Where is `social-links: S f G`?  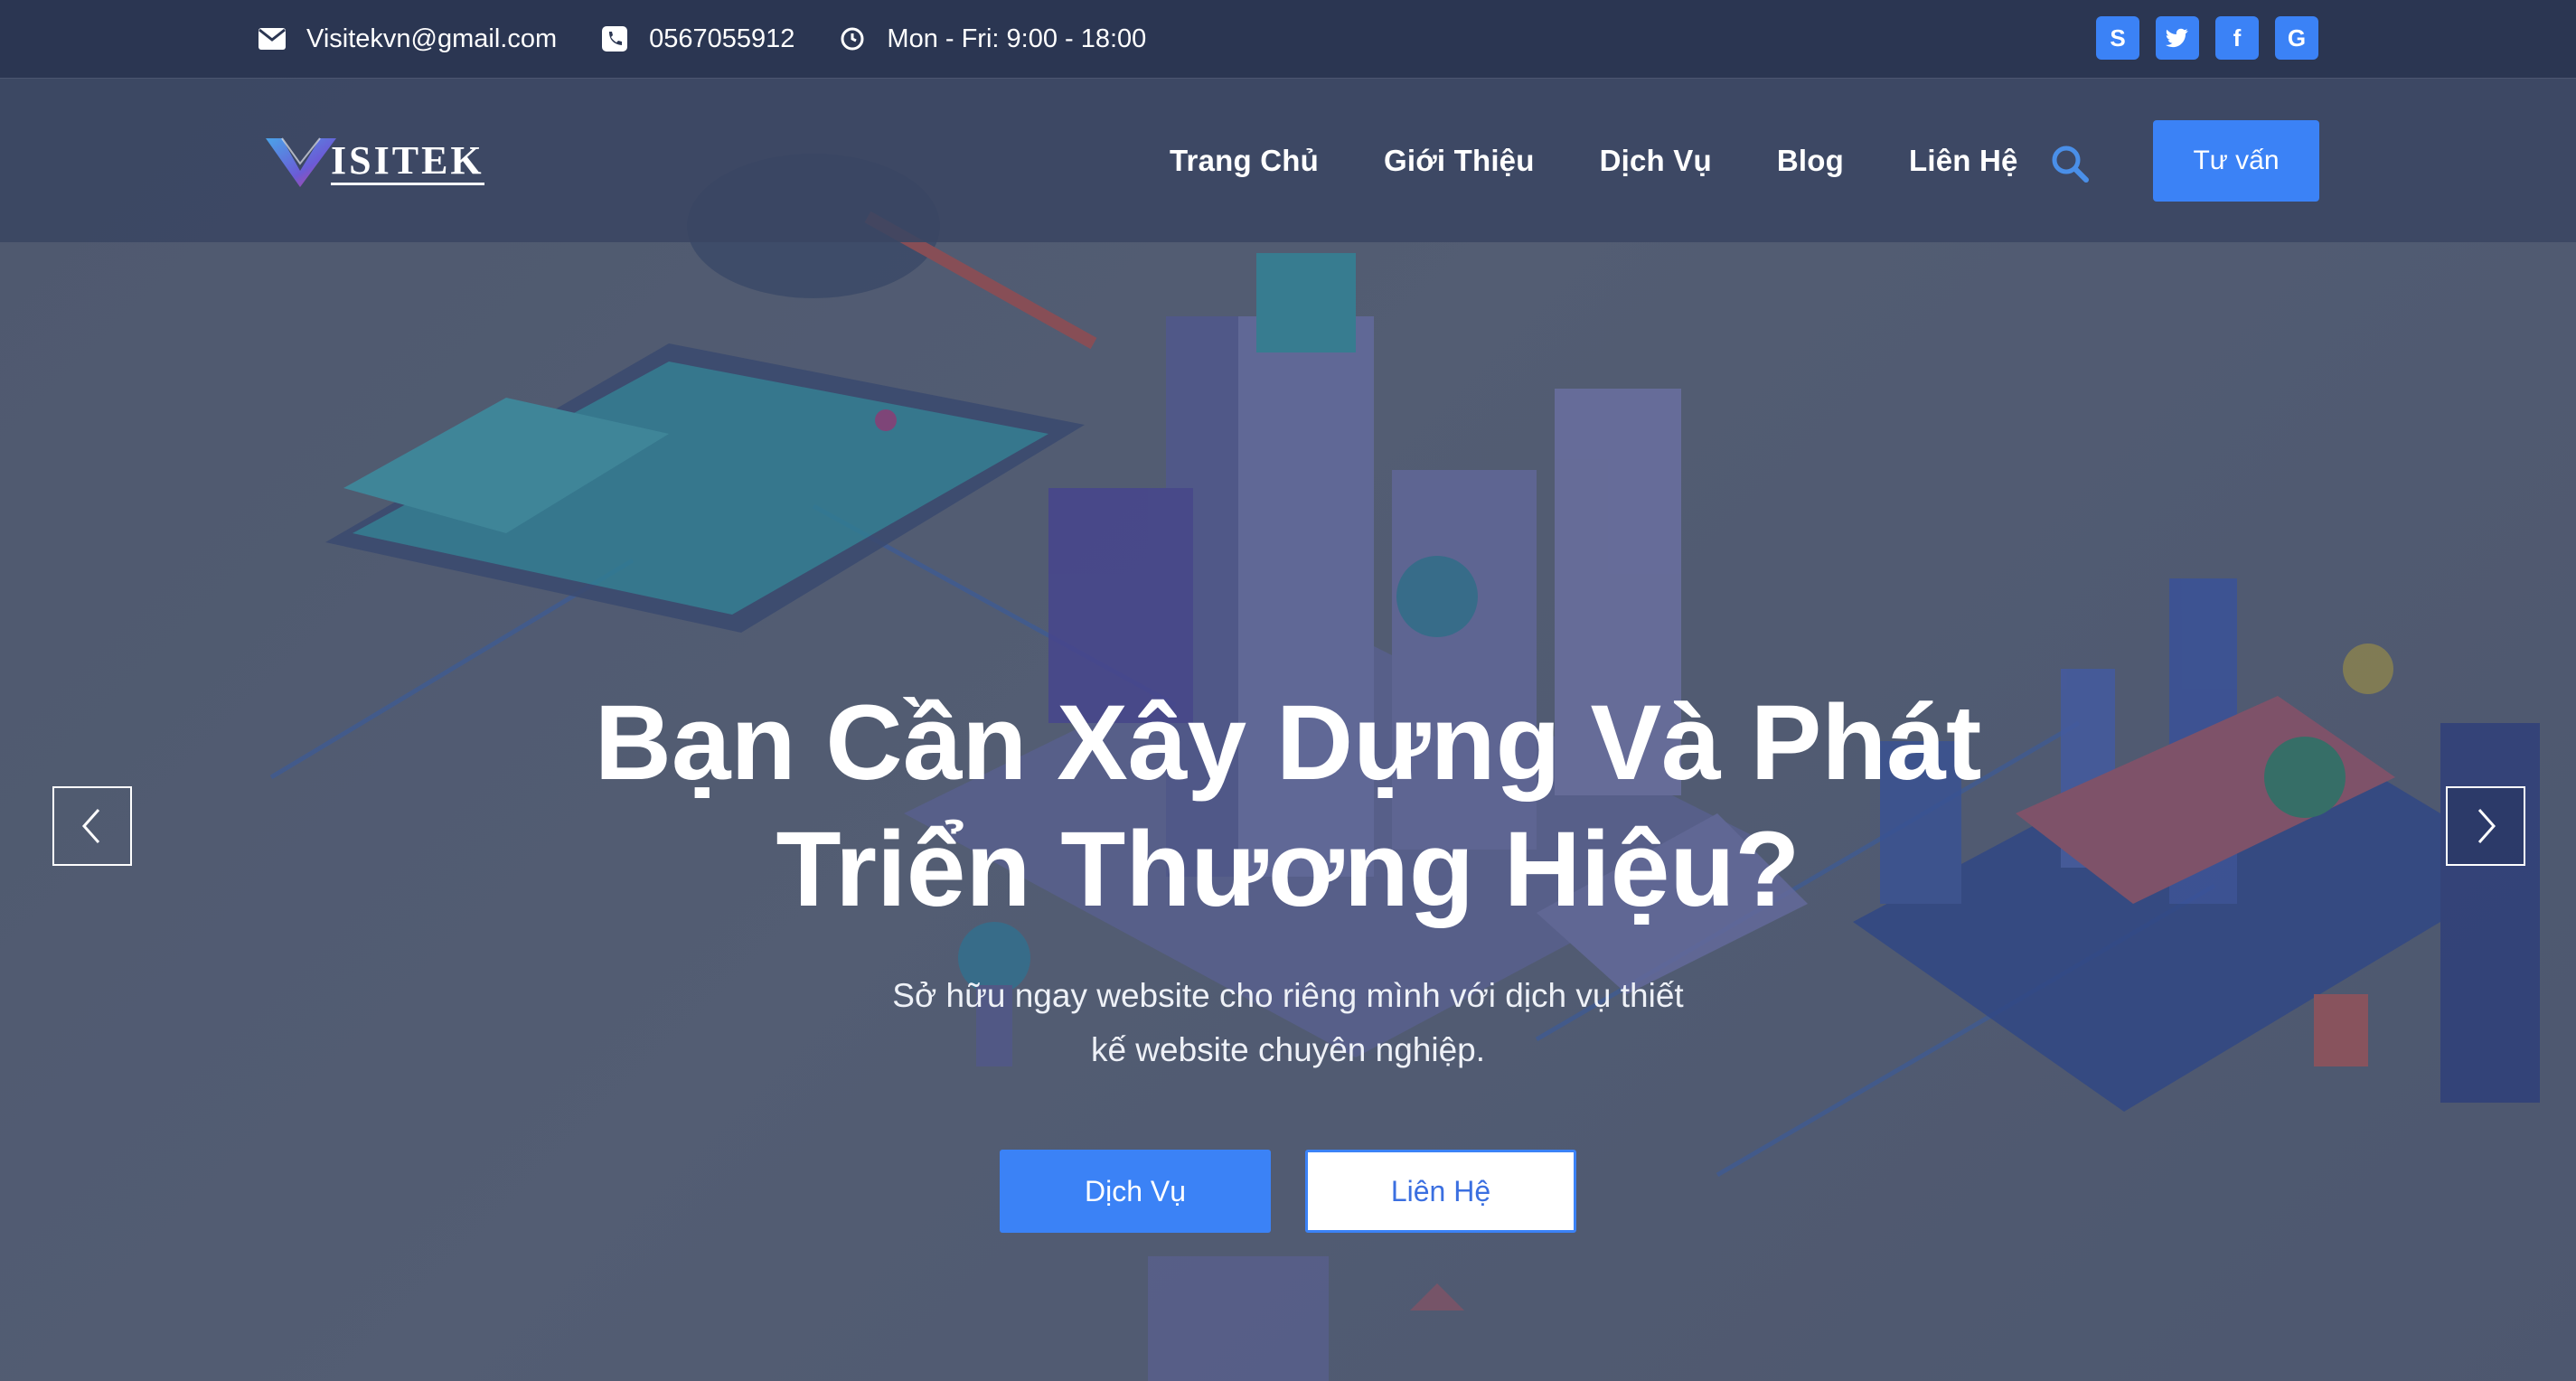 social-links: S f G is located at coordinates (2207, 38).